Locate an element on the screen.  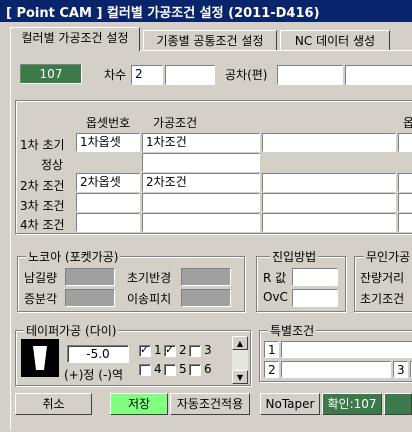
special-num-3: 3 is located at coordinates (400, 369).